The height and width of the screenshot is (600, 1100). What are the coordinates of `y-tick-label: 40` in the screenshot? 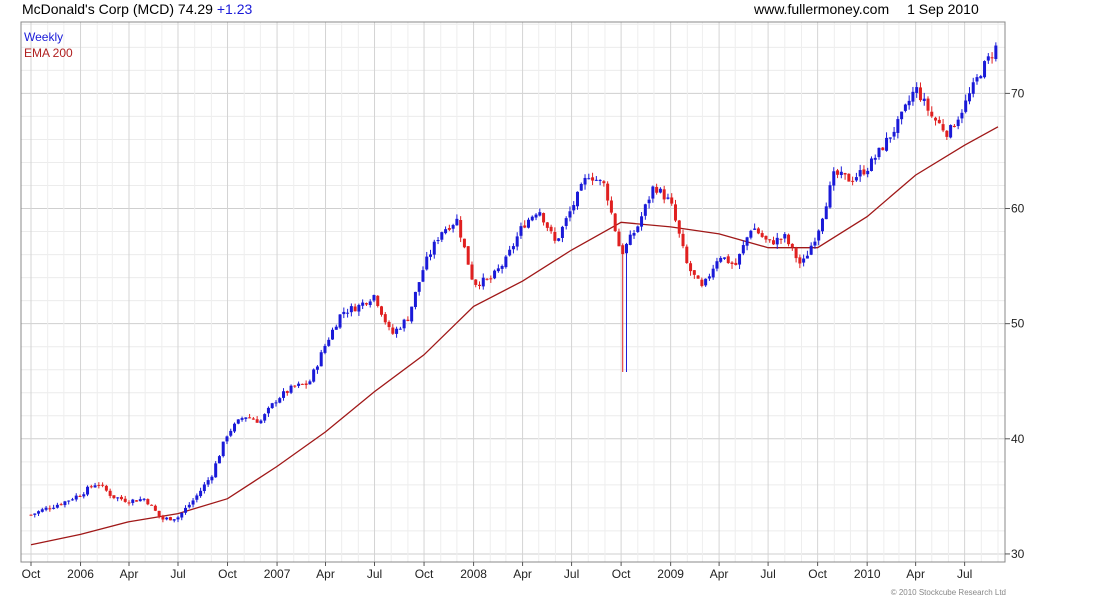 It's located at (1018, 439).